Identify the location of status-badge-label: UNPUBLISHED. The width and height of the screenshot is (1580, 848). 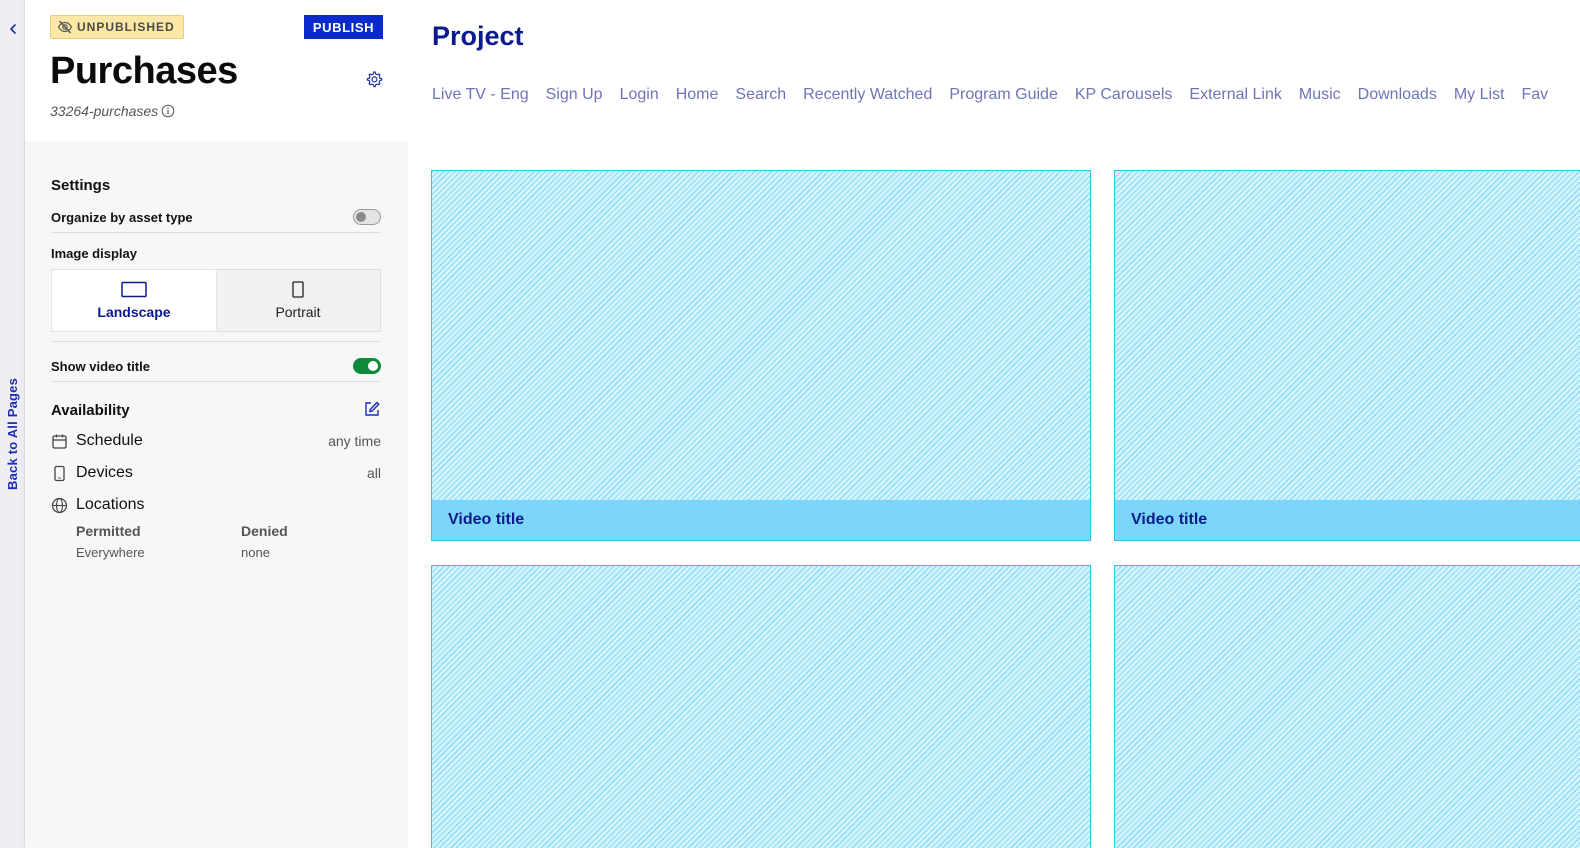
(126, 27).